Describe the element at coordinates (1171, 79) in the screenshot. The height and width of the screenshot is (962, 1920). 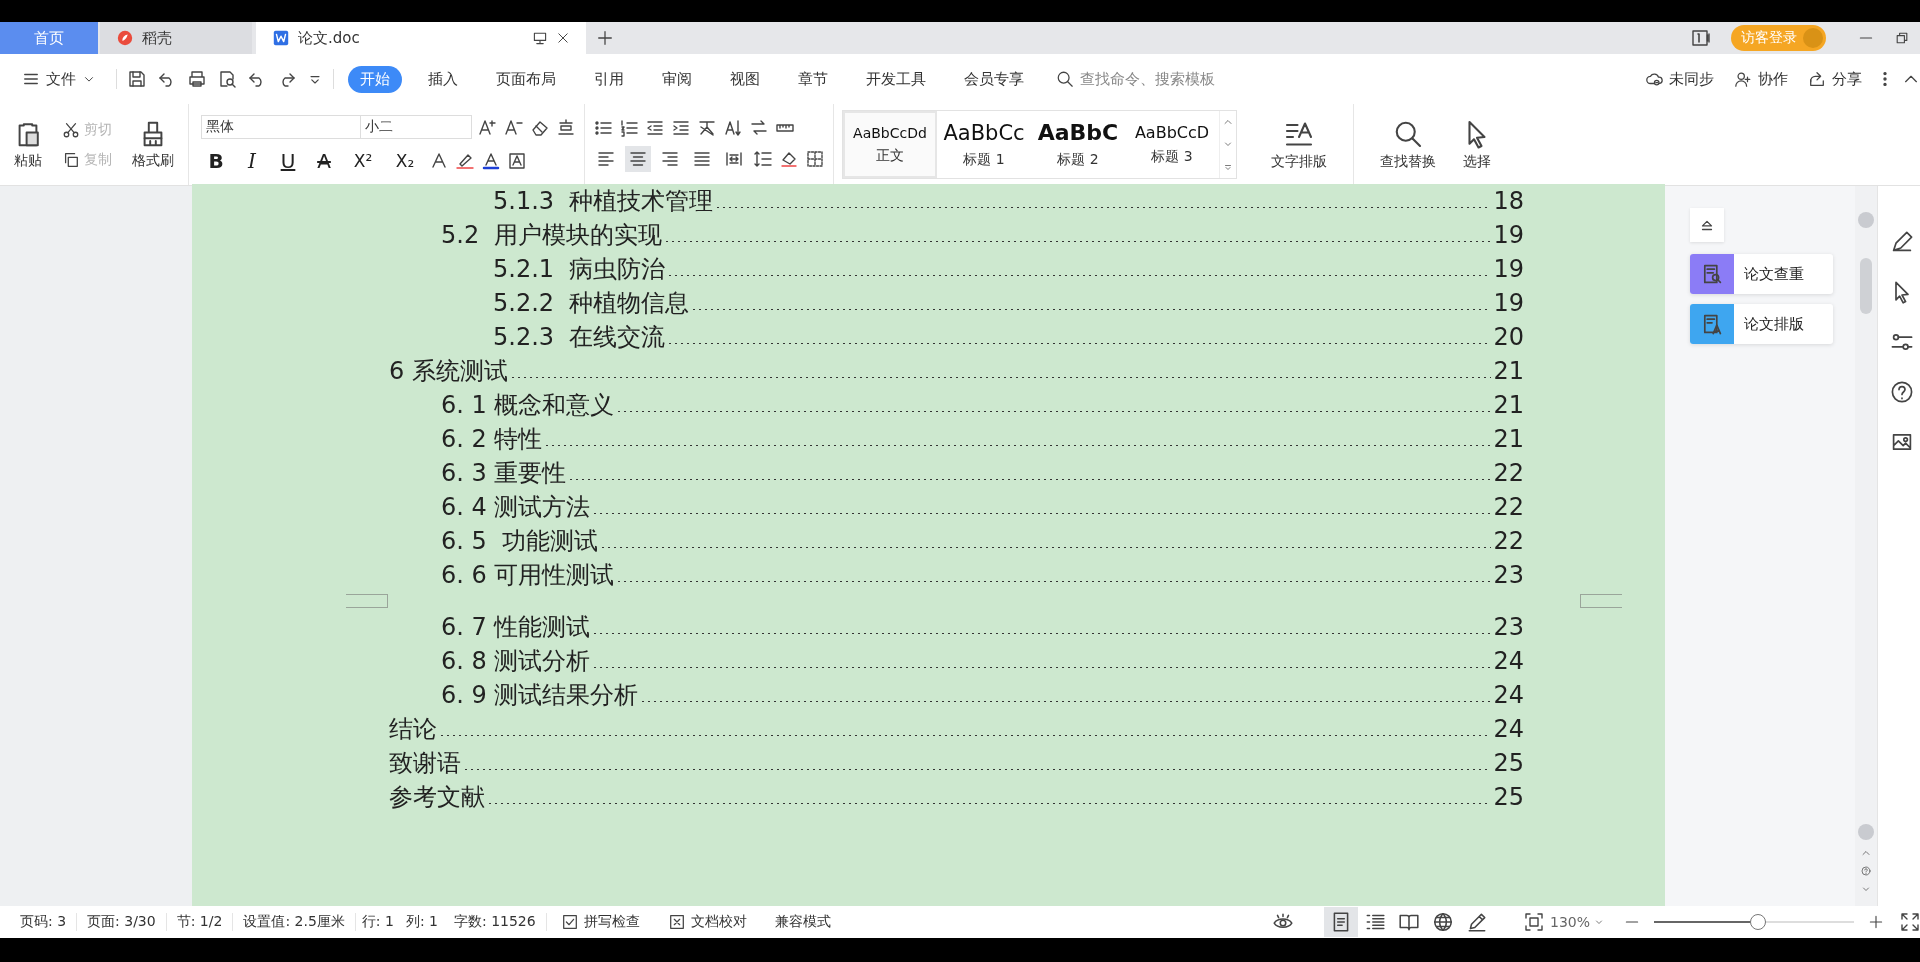
I see `command-search-field: 查找命令、搜索模板` at that location.